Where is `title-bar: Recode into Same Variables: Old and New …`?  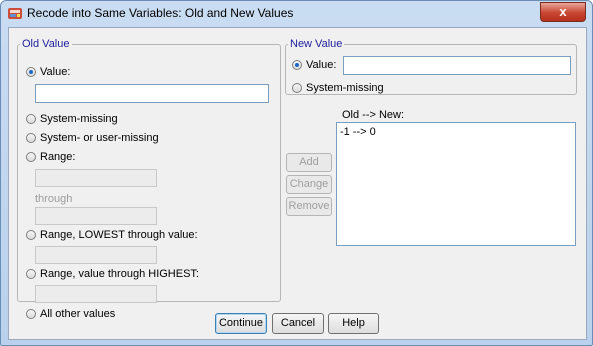
title-bar: Recode into Same Variables: Old and New … is located at coordinates (296, 13).